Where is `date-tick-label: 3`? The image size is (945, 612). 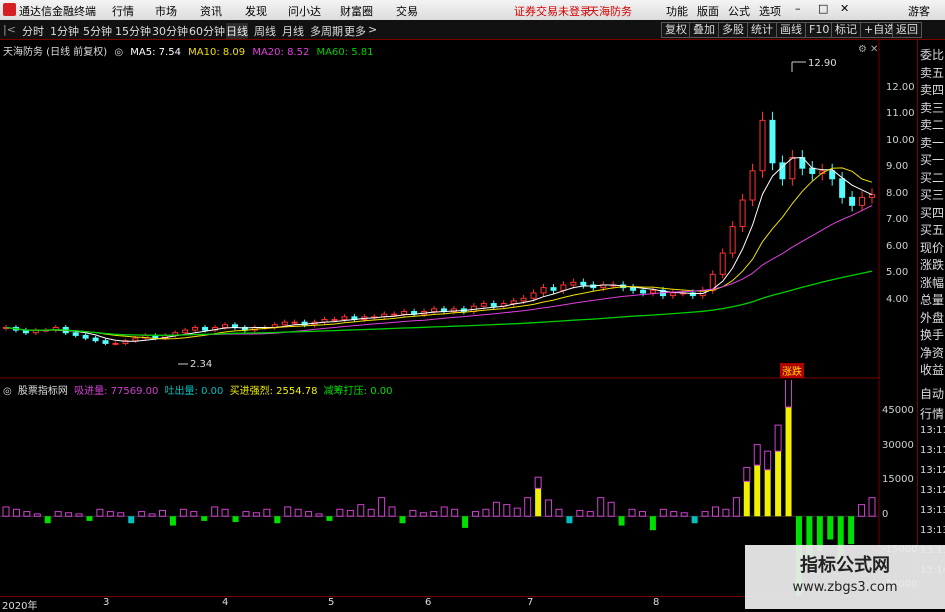 date-tick-label: 3 is located at coordinates (106, 602).